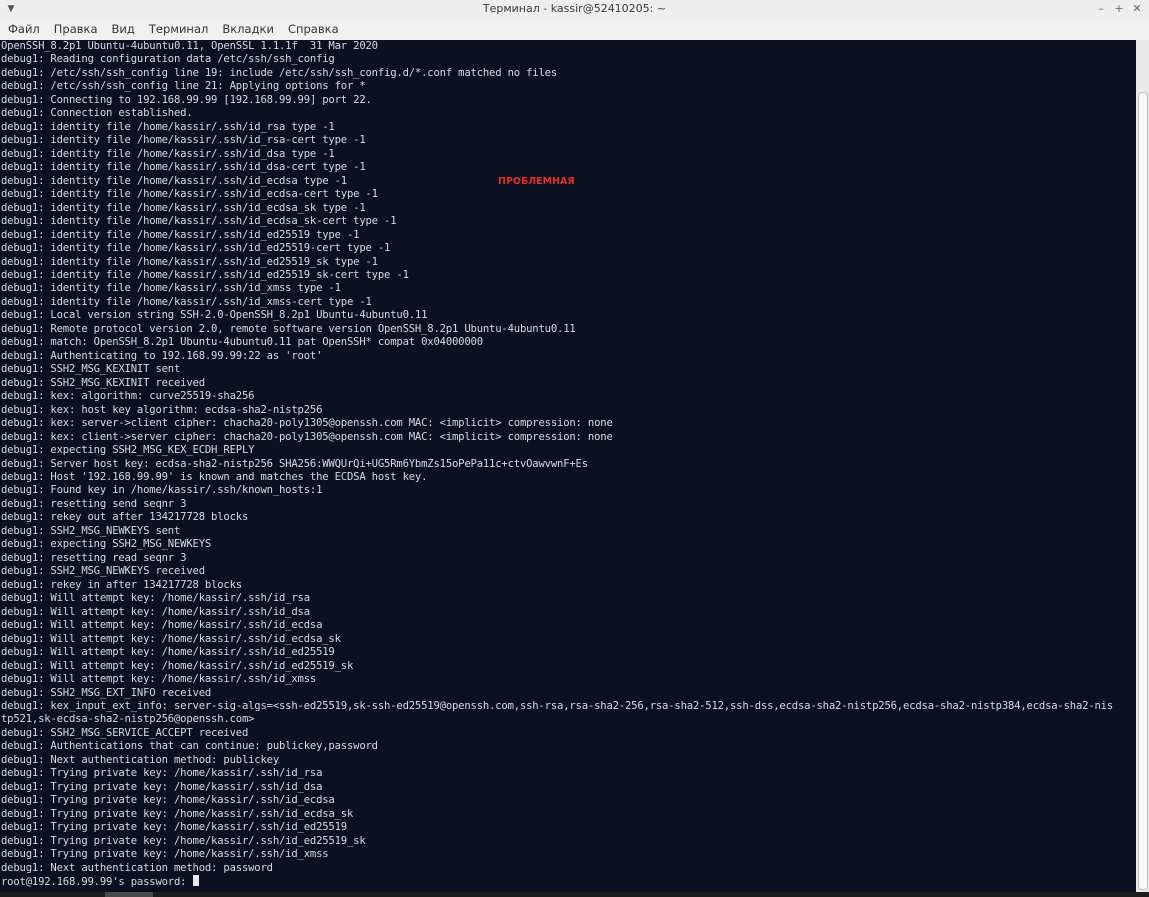 Image resolution: width=1149 pixels, height=897 pixels. I want to click on minimize-button: –, so click(1101, 9).